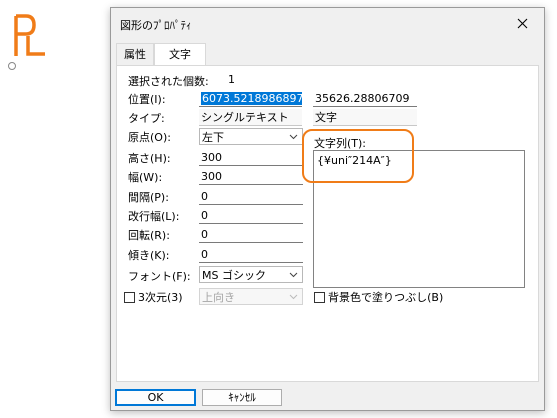 The width and height of the screenshot is (557, 418). What do you see at coordinates (180, 54) in the screenshot?
I see `tab-text: 文字` at bounding box center [180, 54].